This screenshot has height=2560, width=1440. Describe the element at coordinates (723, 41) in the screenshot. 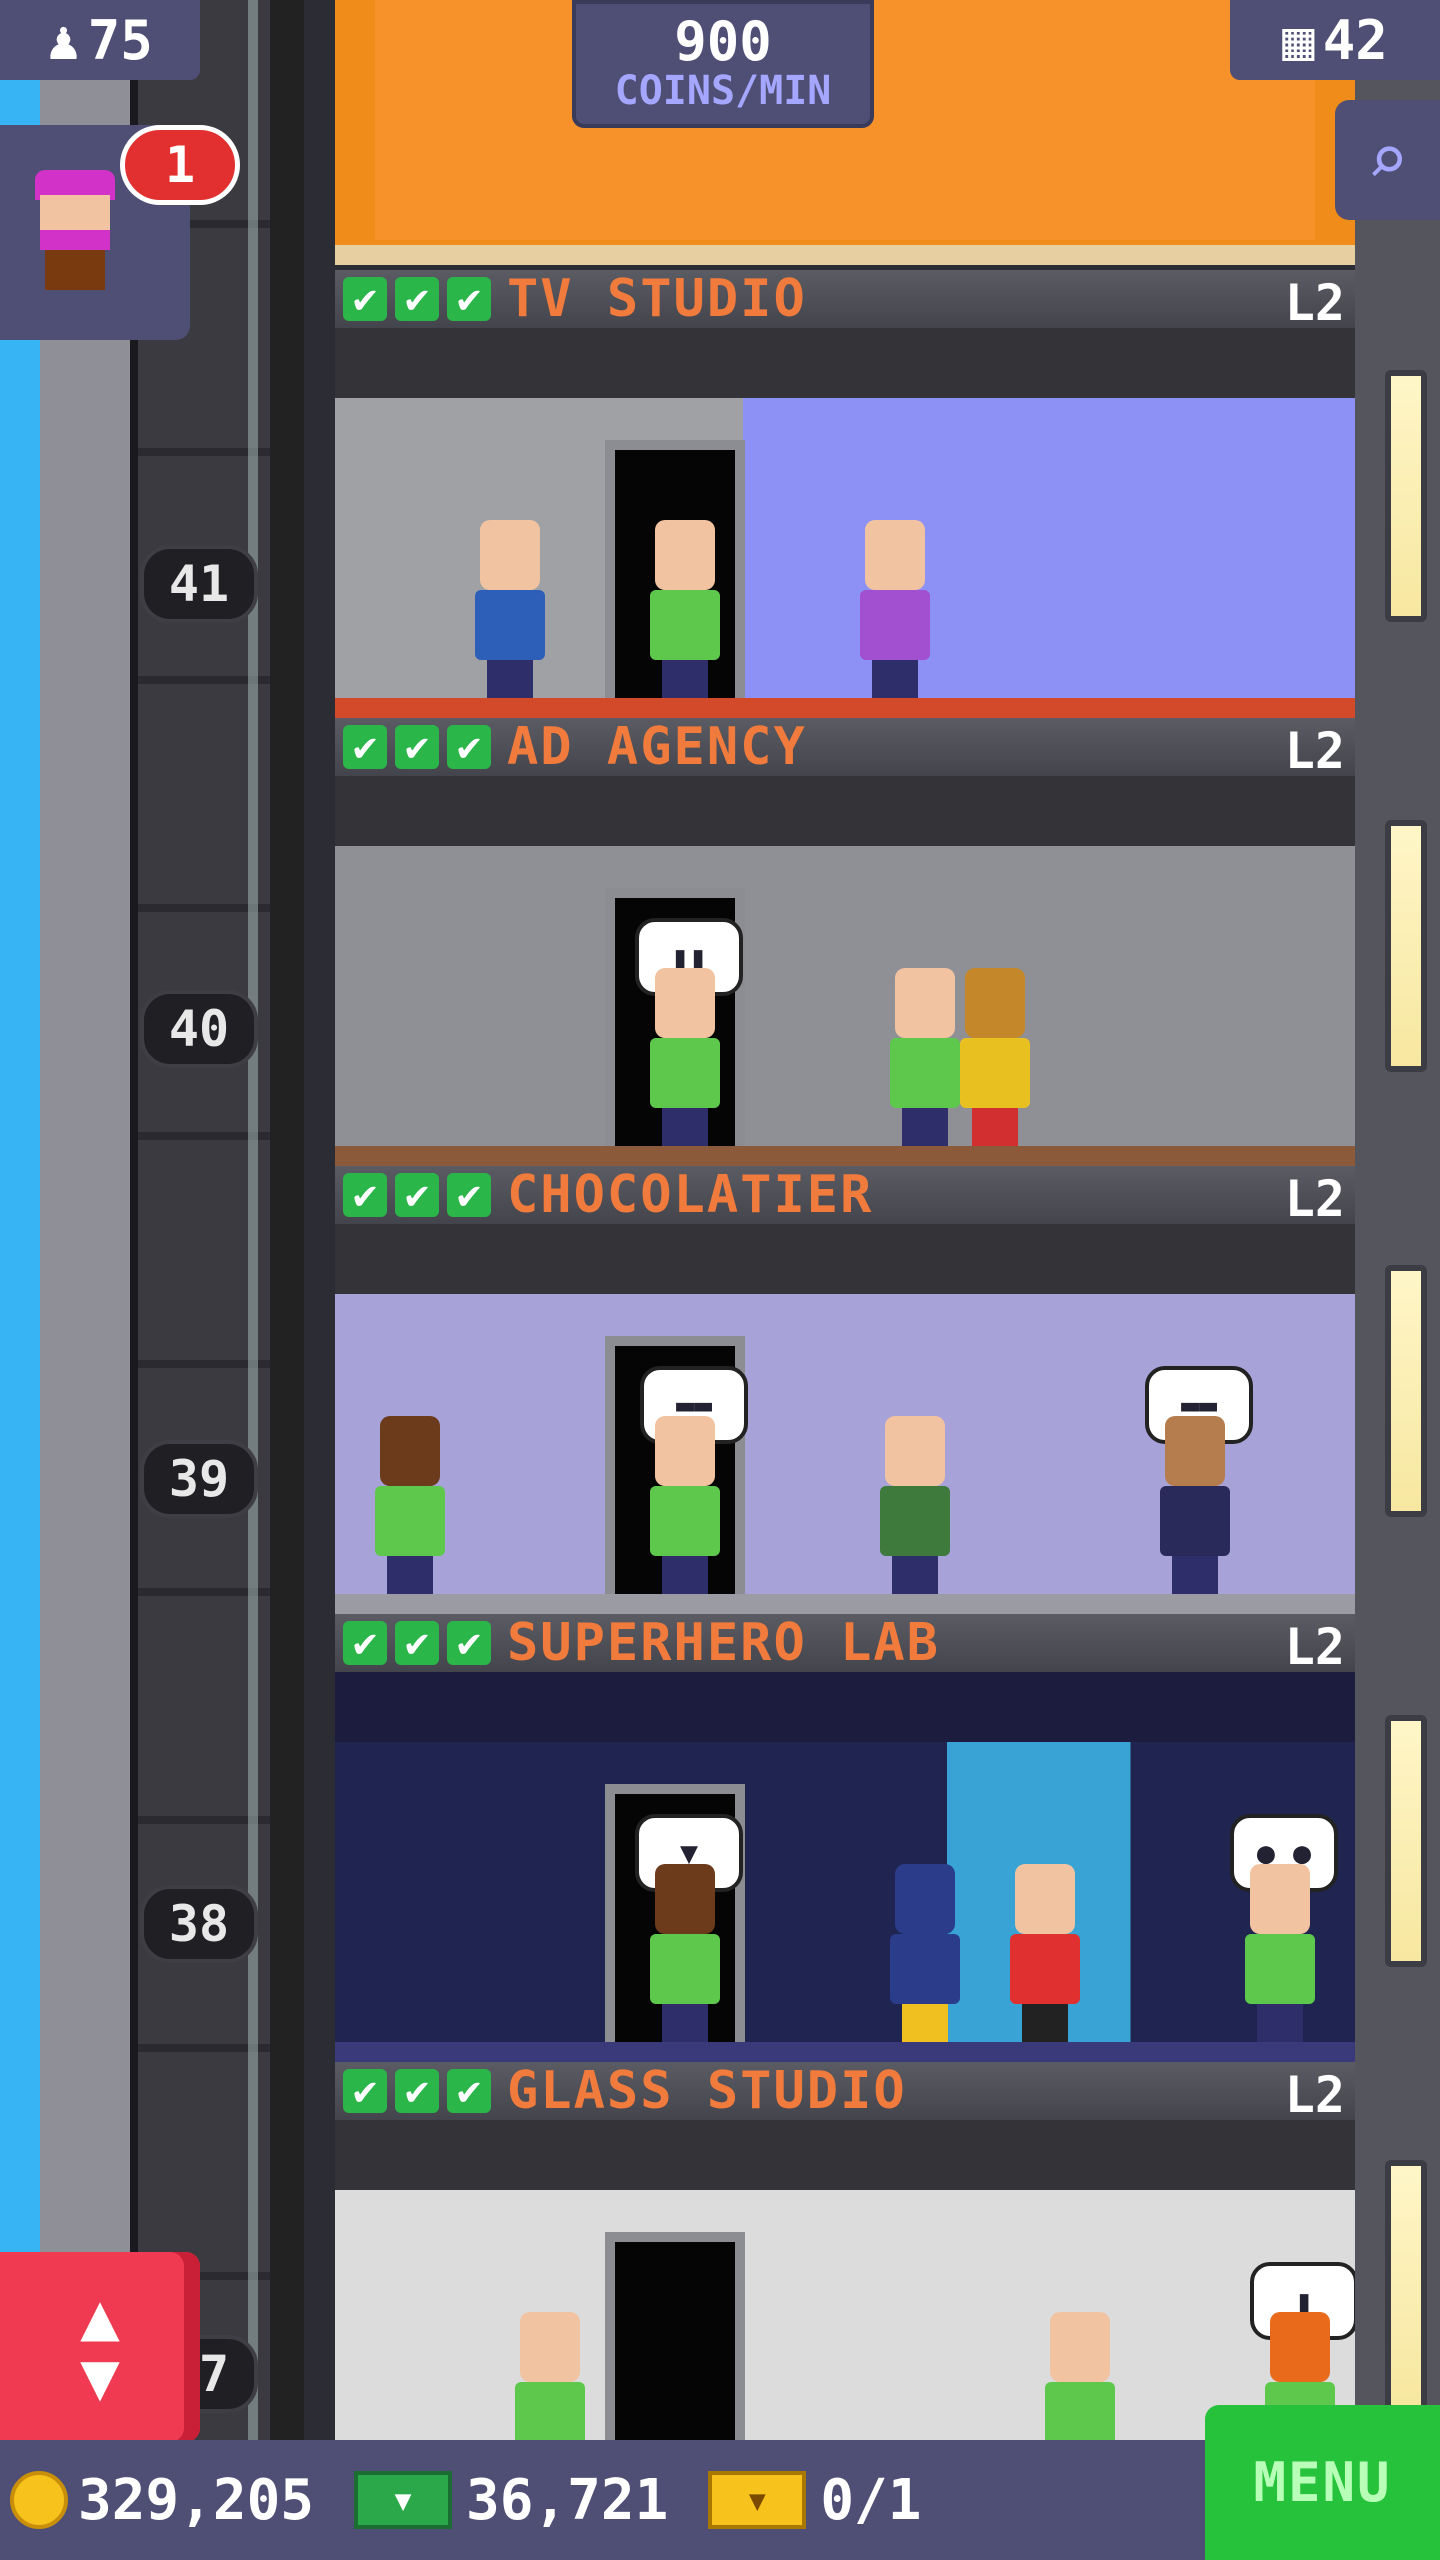

I see `coins-rate-value: 900` at that location.